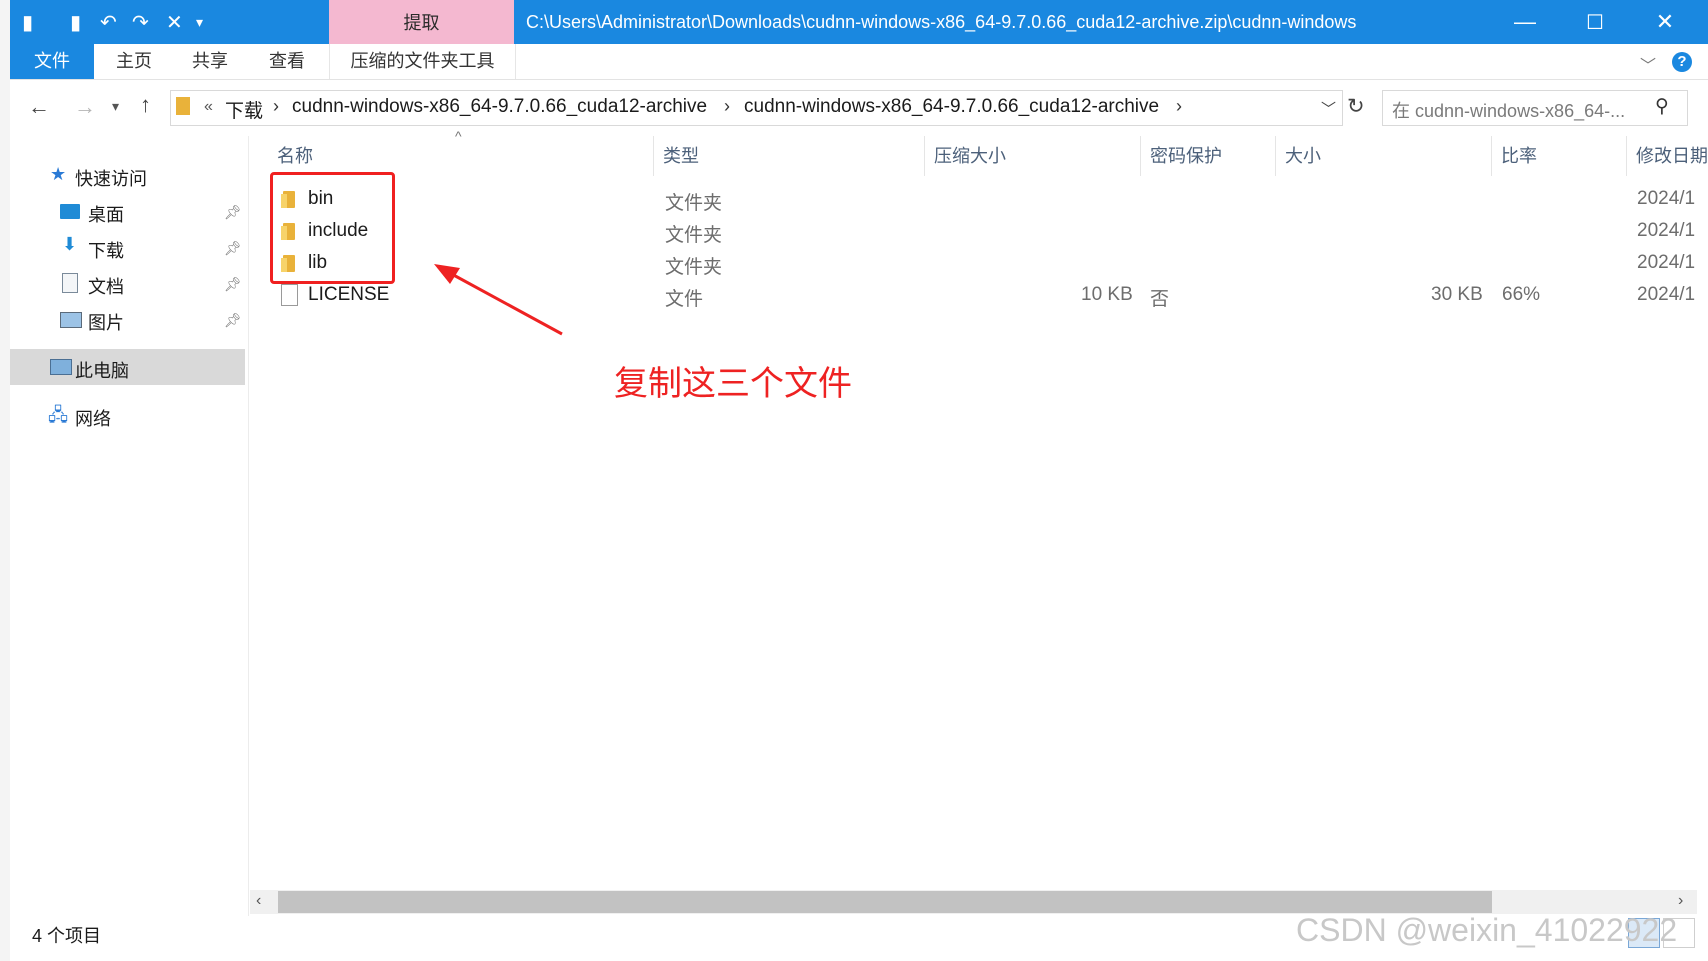 This screenshot has width=1708, height=961. I want to click on column-header-password: 密码保护, so click(1186, 155).